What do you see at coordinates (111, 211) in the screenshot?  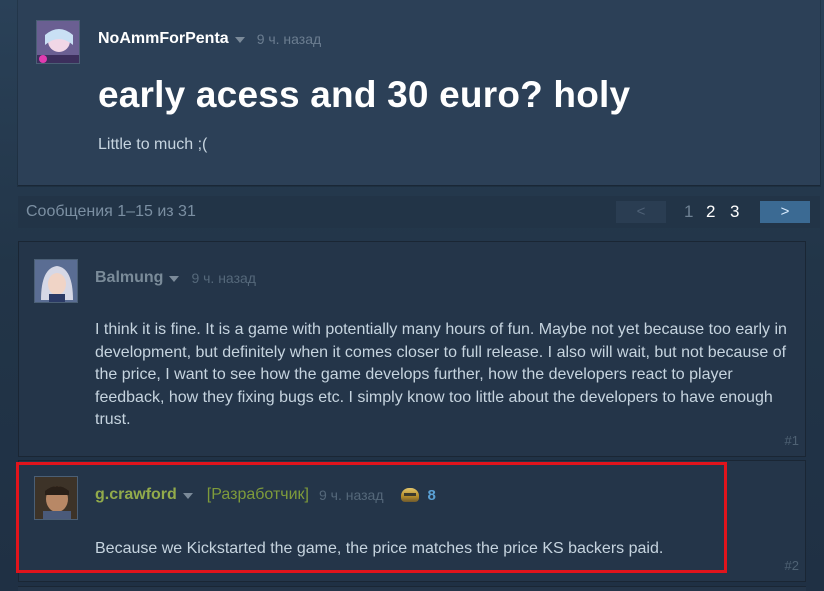 I see `pagination-info: Сообщения 1–15 из 31` at bounding box center [111, 211].